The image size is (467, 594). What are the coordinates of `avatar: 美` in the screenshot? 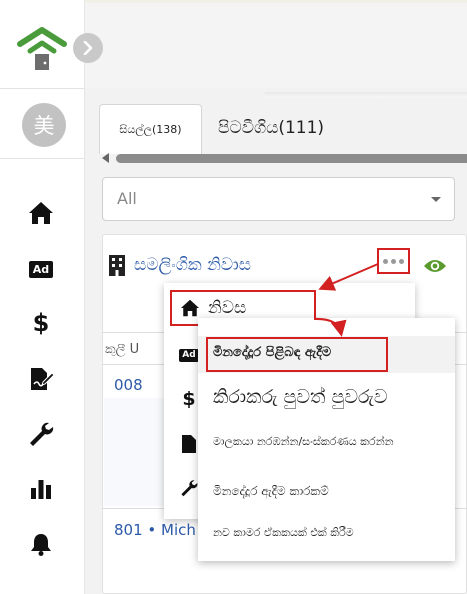 It's located at (44, 125).